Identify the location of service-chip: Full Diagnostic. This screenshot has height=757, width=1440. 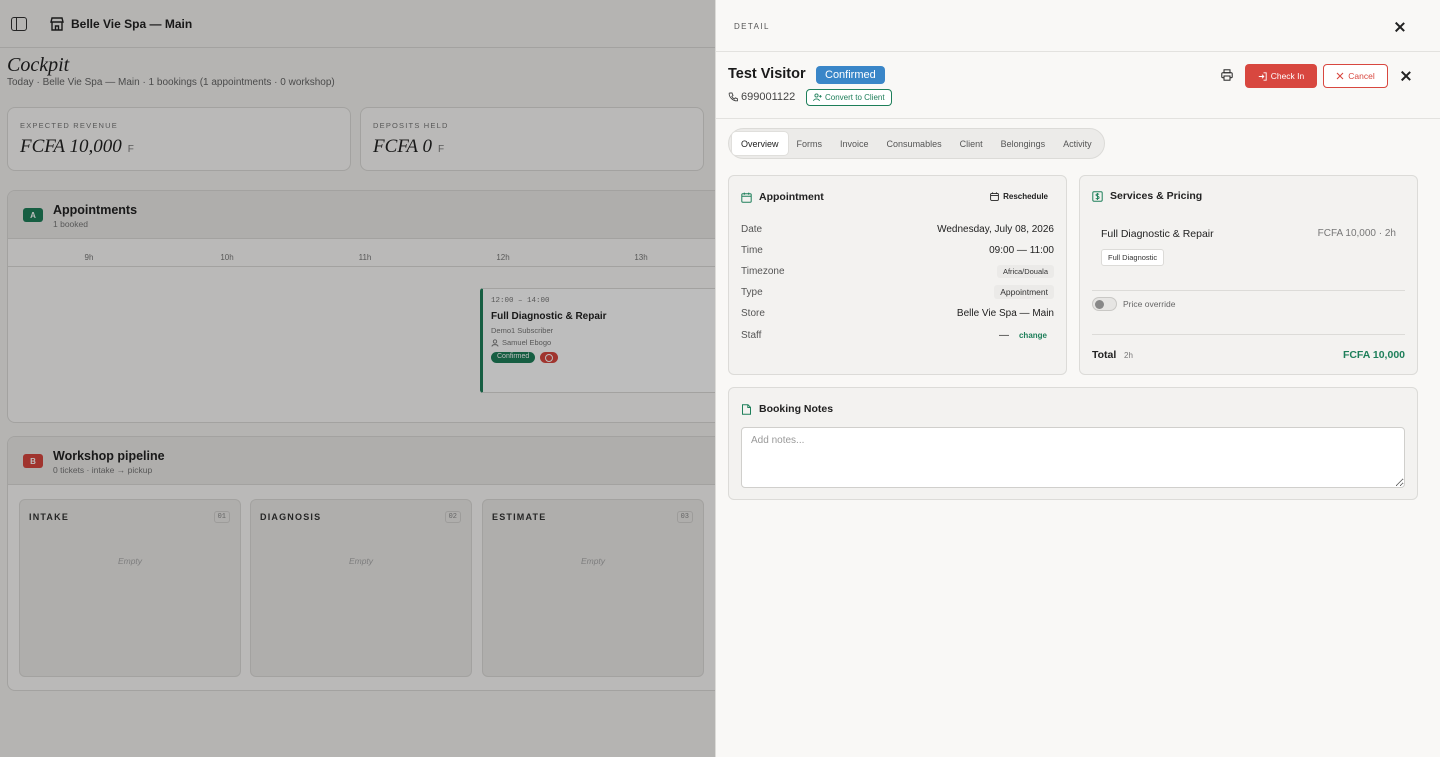
(1133, 257).